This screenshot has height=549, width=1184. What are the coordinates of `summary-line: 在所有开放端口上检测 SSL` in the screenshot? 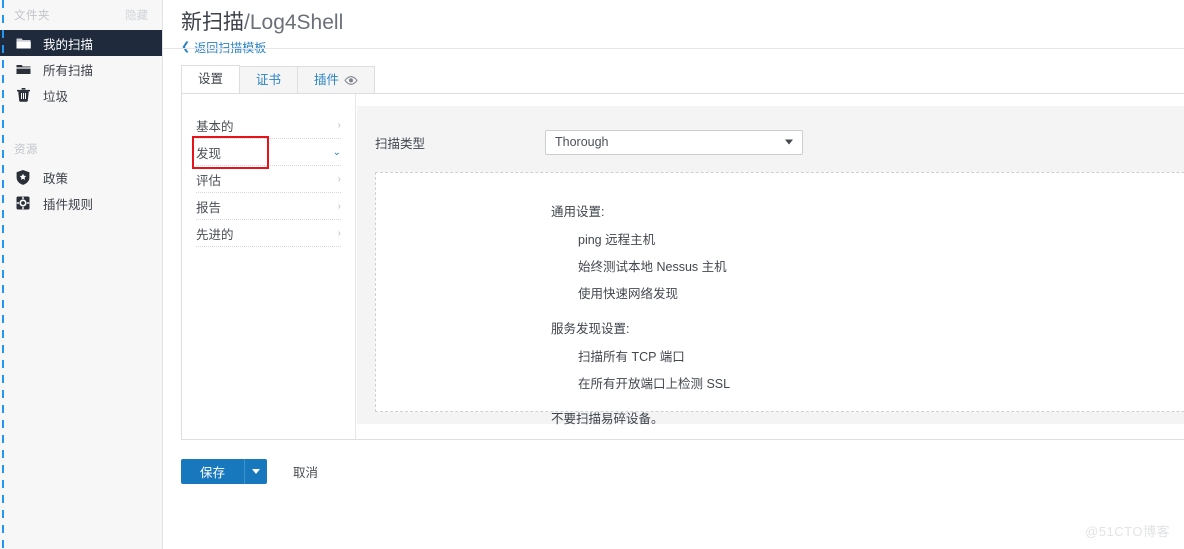 It's located at (654, 384).